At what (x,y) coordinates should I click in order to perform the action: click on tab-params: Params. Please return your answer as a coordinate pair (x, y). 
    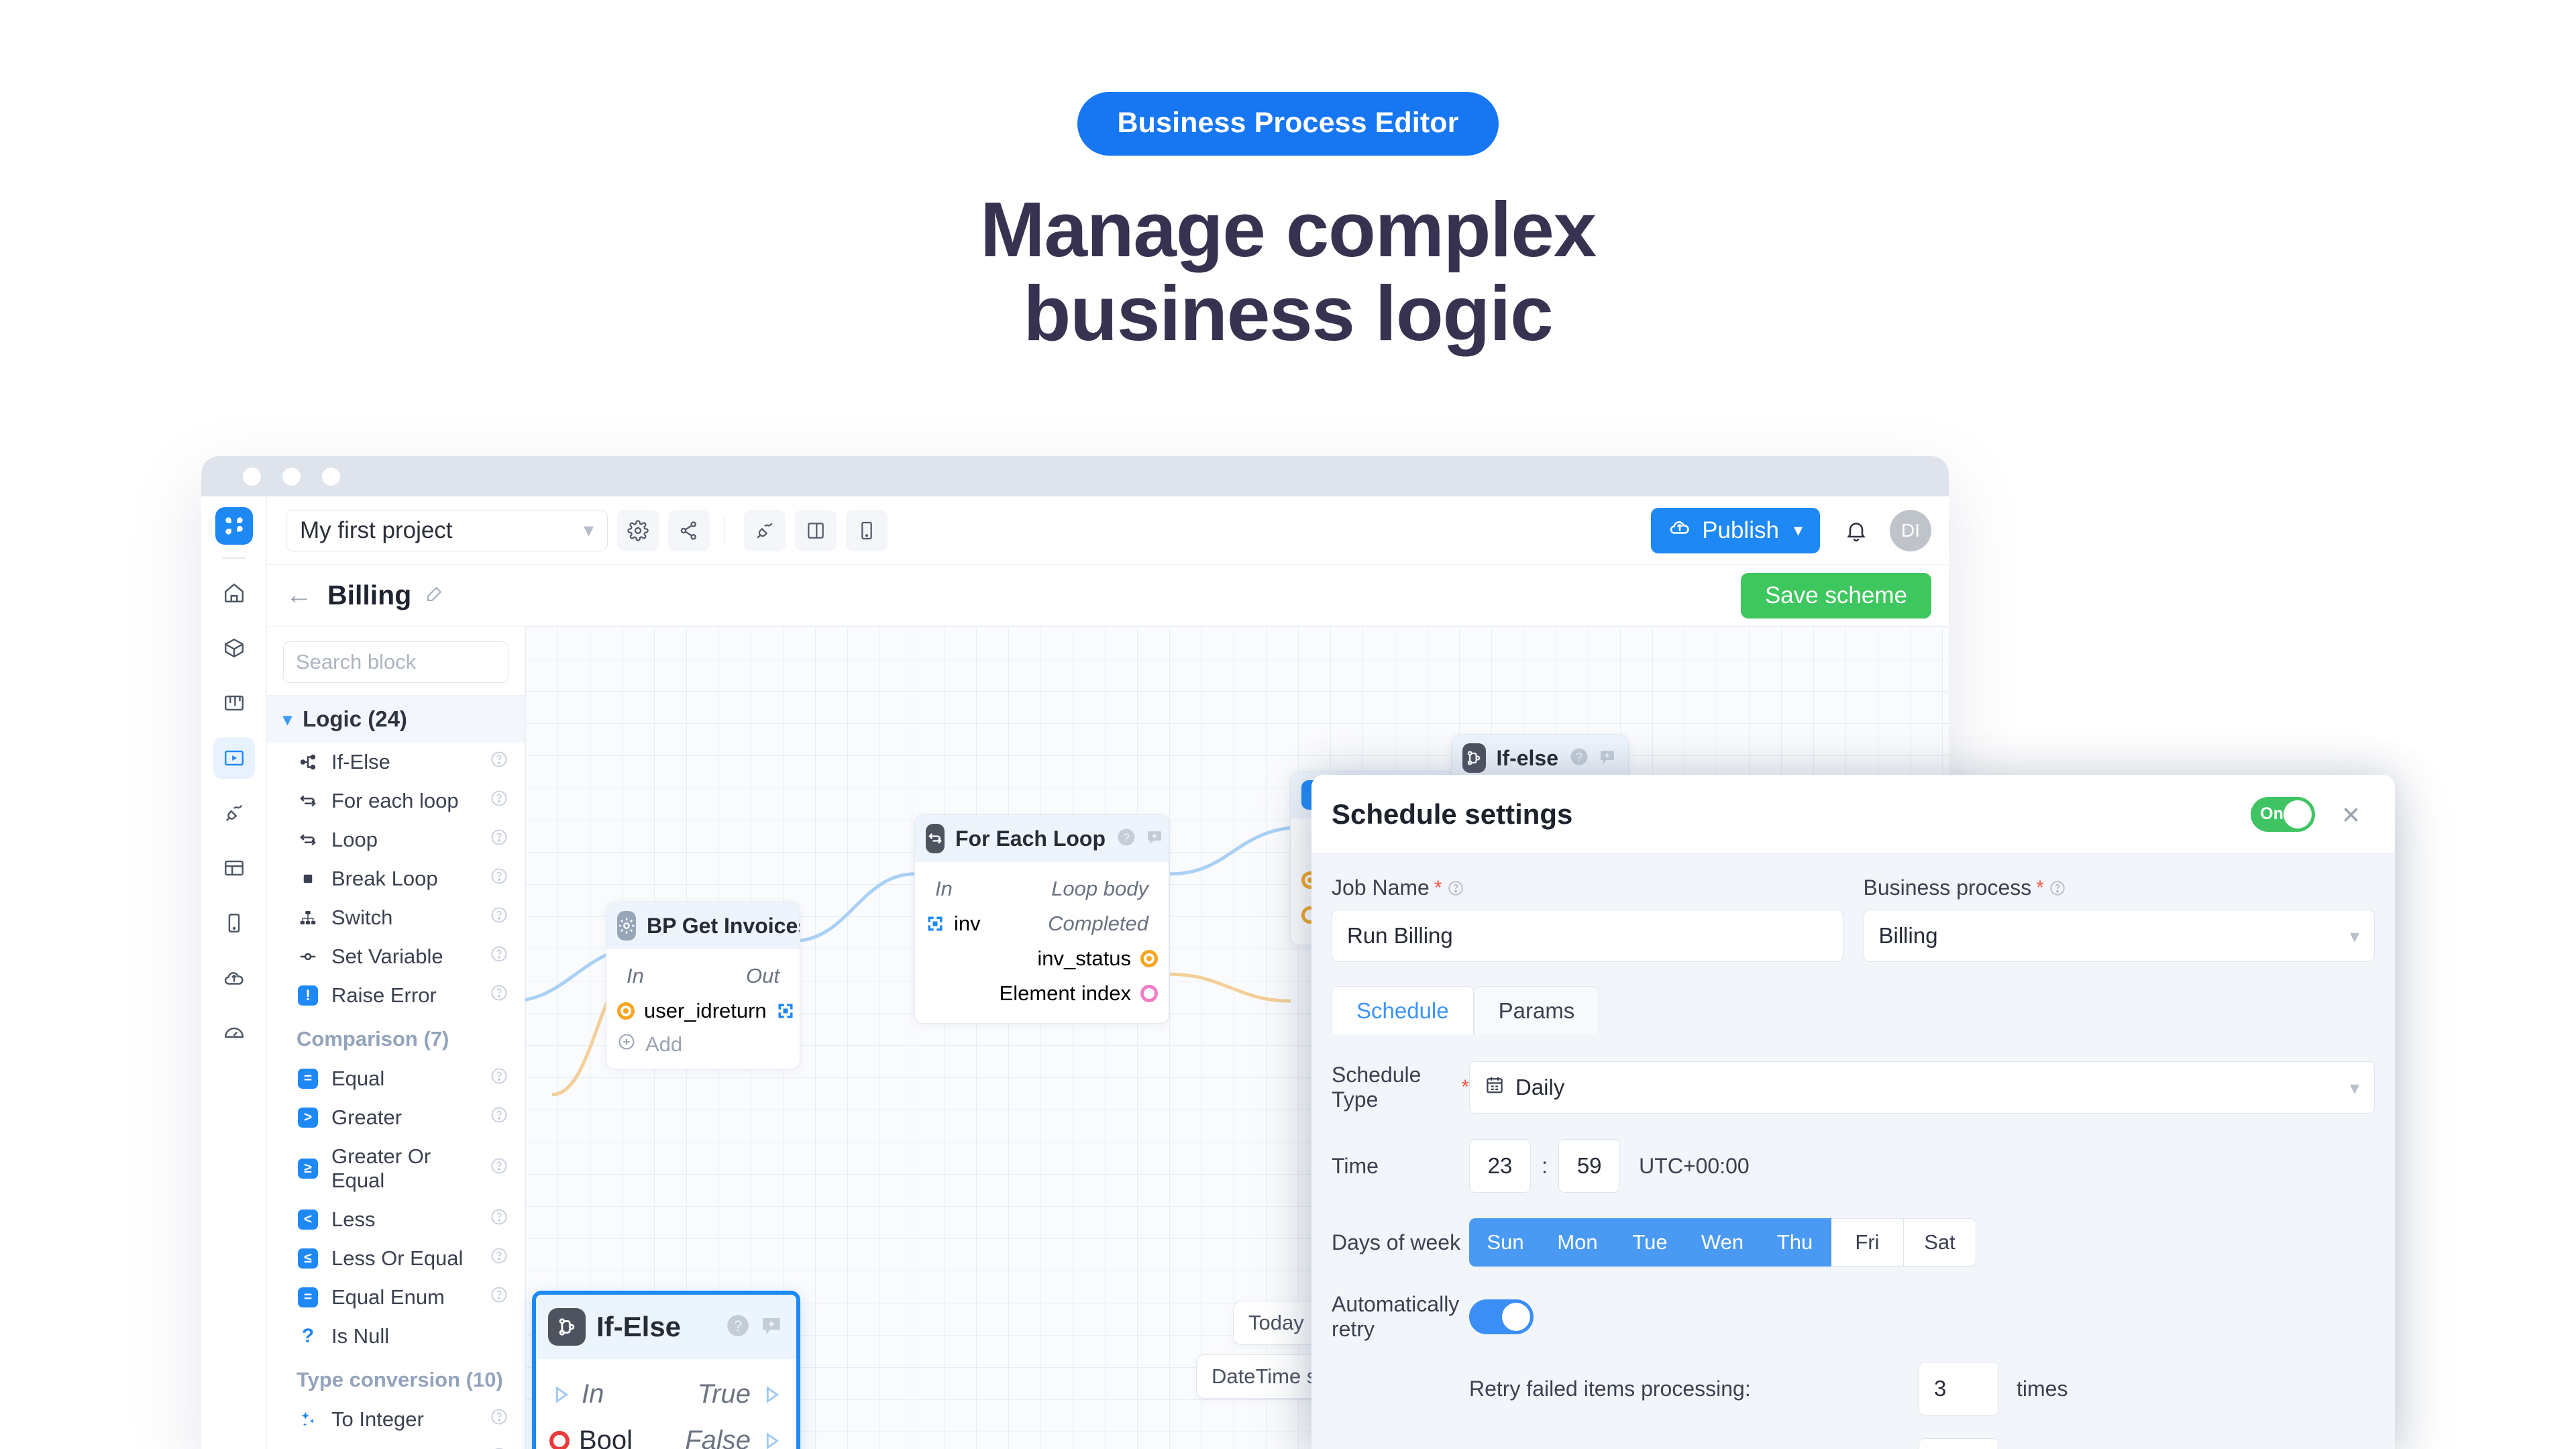
    Looking at the image, I should click on (1536, 1010).